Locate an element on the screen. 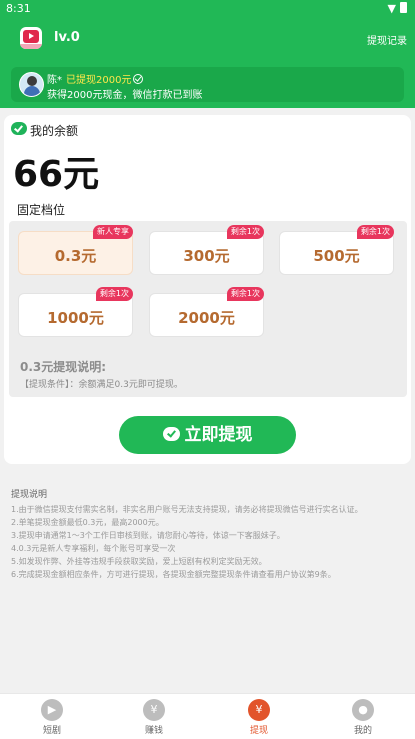 The width and height of the screenshot is (415, 739). tab-mine: ● 我的 is located at coordinates (363, 717).